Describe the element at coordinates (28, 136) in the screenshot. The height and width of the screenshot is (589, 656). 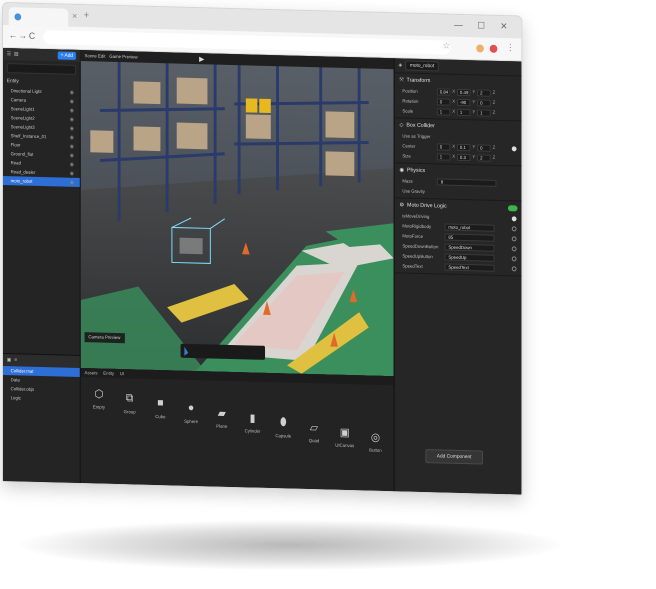
I see `hierarchy-item-label: Shelf_Instance_01` at that location.